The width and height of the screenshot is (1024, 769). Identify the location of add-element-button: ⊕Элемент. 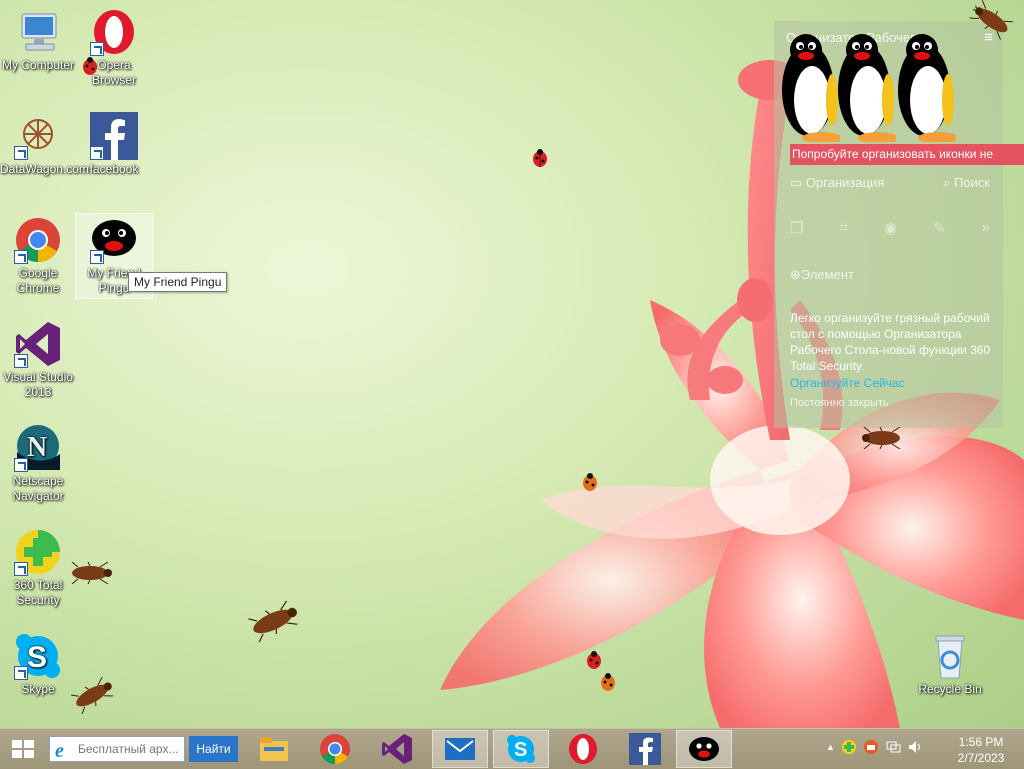
(822, 275).